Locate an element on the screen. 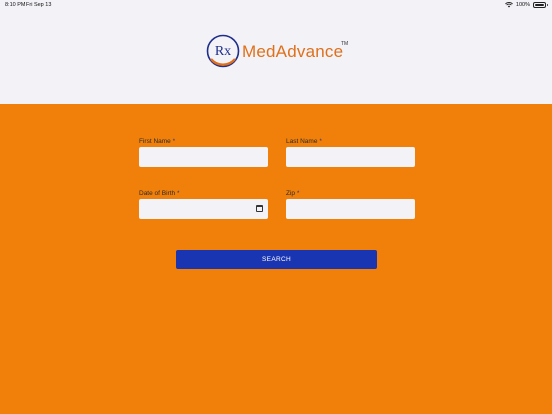 This screenshot has height=414, width=552. medadvance-logo: Rx MedAdvance TM is located at coordinates (280, 52).